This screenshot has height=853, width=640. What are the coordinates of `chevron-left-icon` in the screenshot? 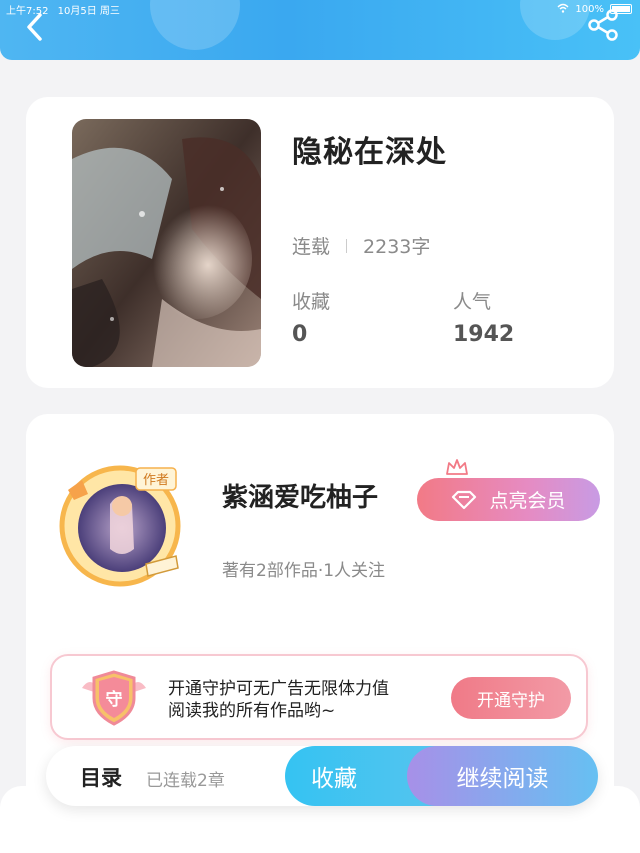 It's located at (34, 27).